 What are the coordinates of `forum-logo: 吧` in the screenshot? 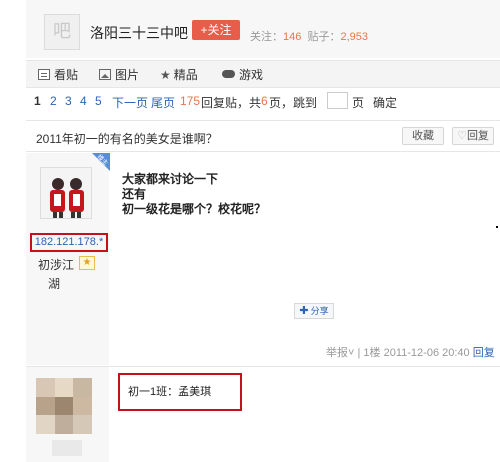 It's located at (62, 32).